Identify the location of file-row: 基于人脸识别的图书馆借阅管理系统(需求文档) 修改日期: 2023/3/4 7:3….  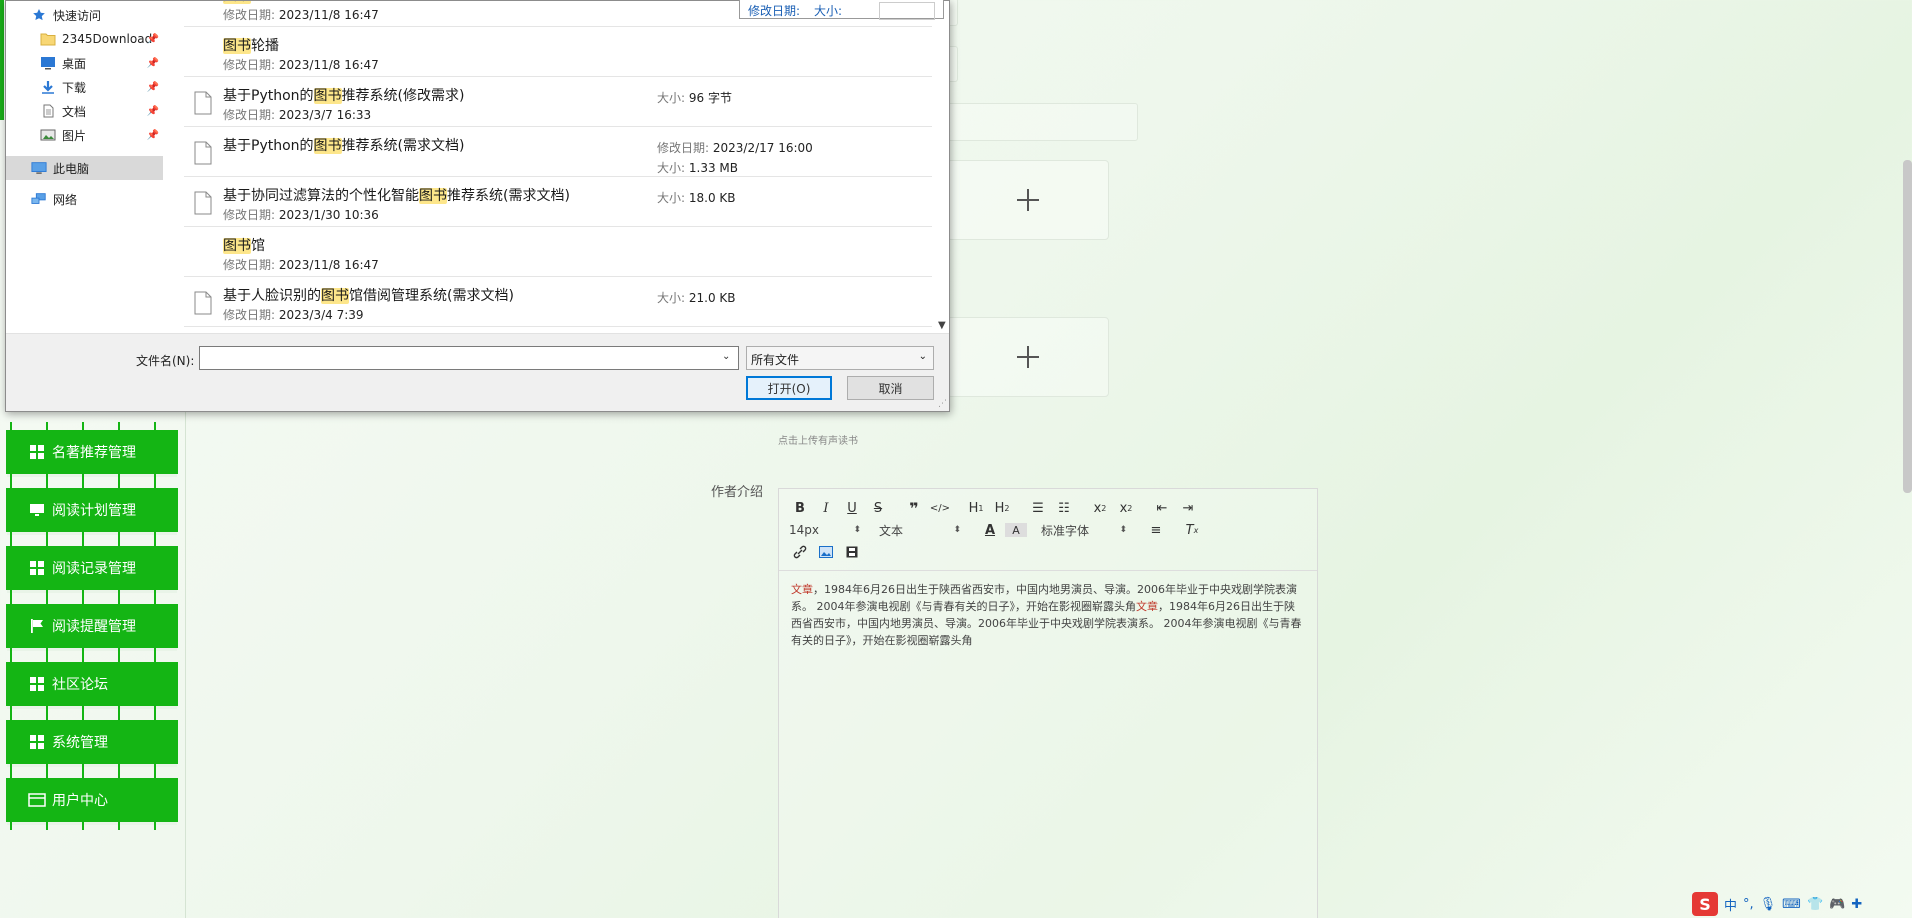
(558, 302).